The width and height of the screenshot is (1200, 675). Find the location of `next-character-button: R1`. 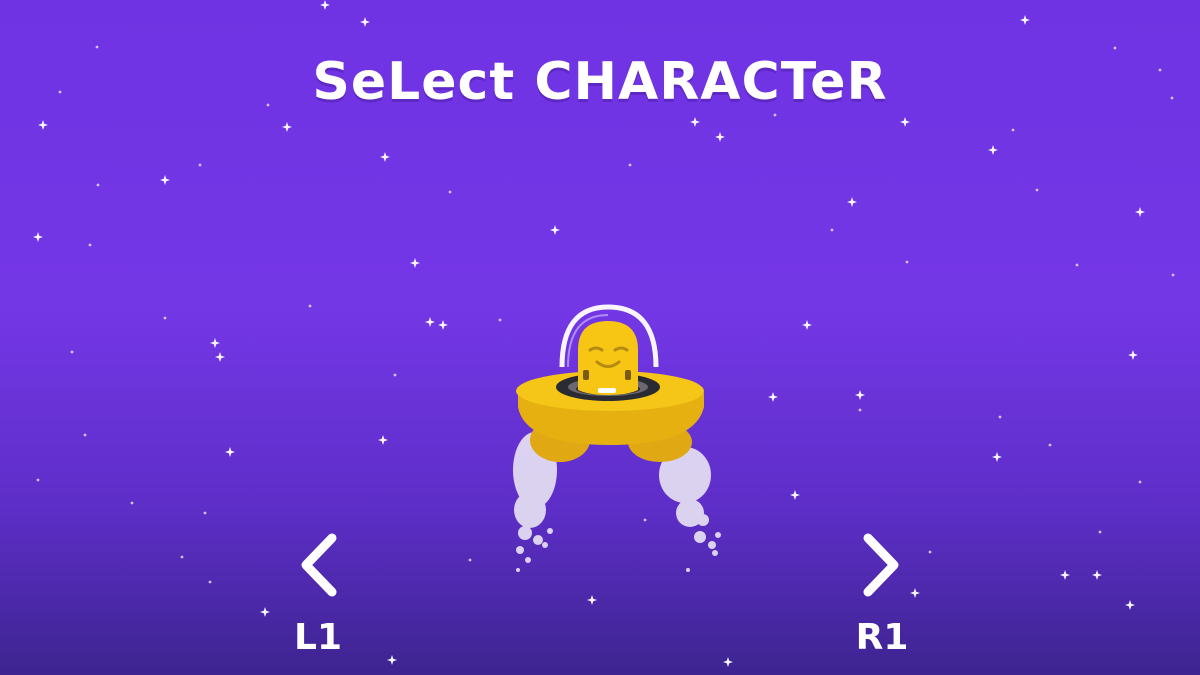

next-character-button: R1 is located at coordinates (882, 594).